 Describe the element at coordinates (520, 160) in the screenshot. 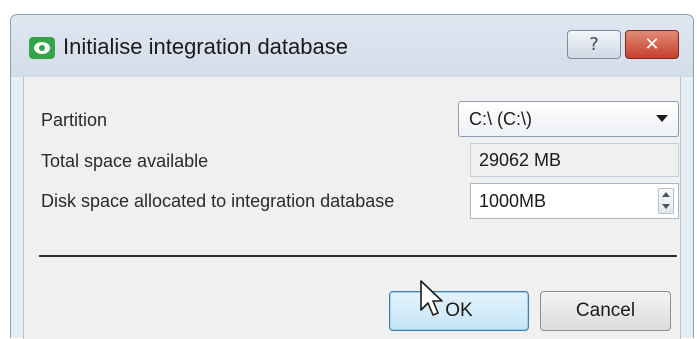

I see `total-space-value: 29062 MB` at that location.